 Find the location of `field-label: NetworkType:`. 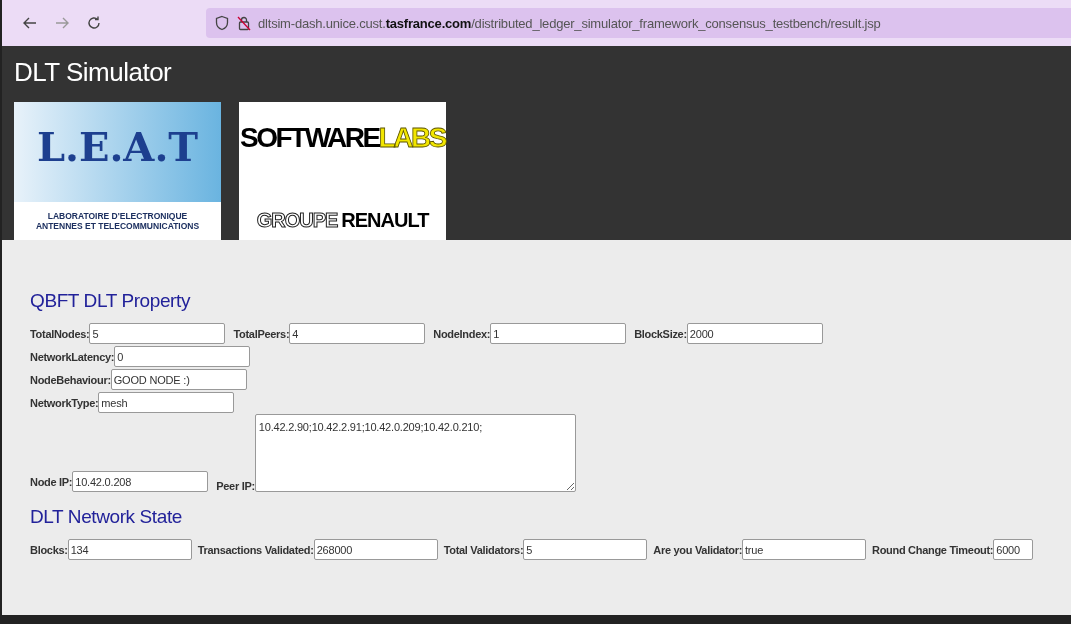

field-label: NetworkType: is located at coordinates (64, 402).